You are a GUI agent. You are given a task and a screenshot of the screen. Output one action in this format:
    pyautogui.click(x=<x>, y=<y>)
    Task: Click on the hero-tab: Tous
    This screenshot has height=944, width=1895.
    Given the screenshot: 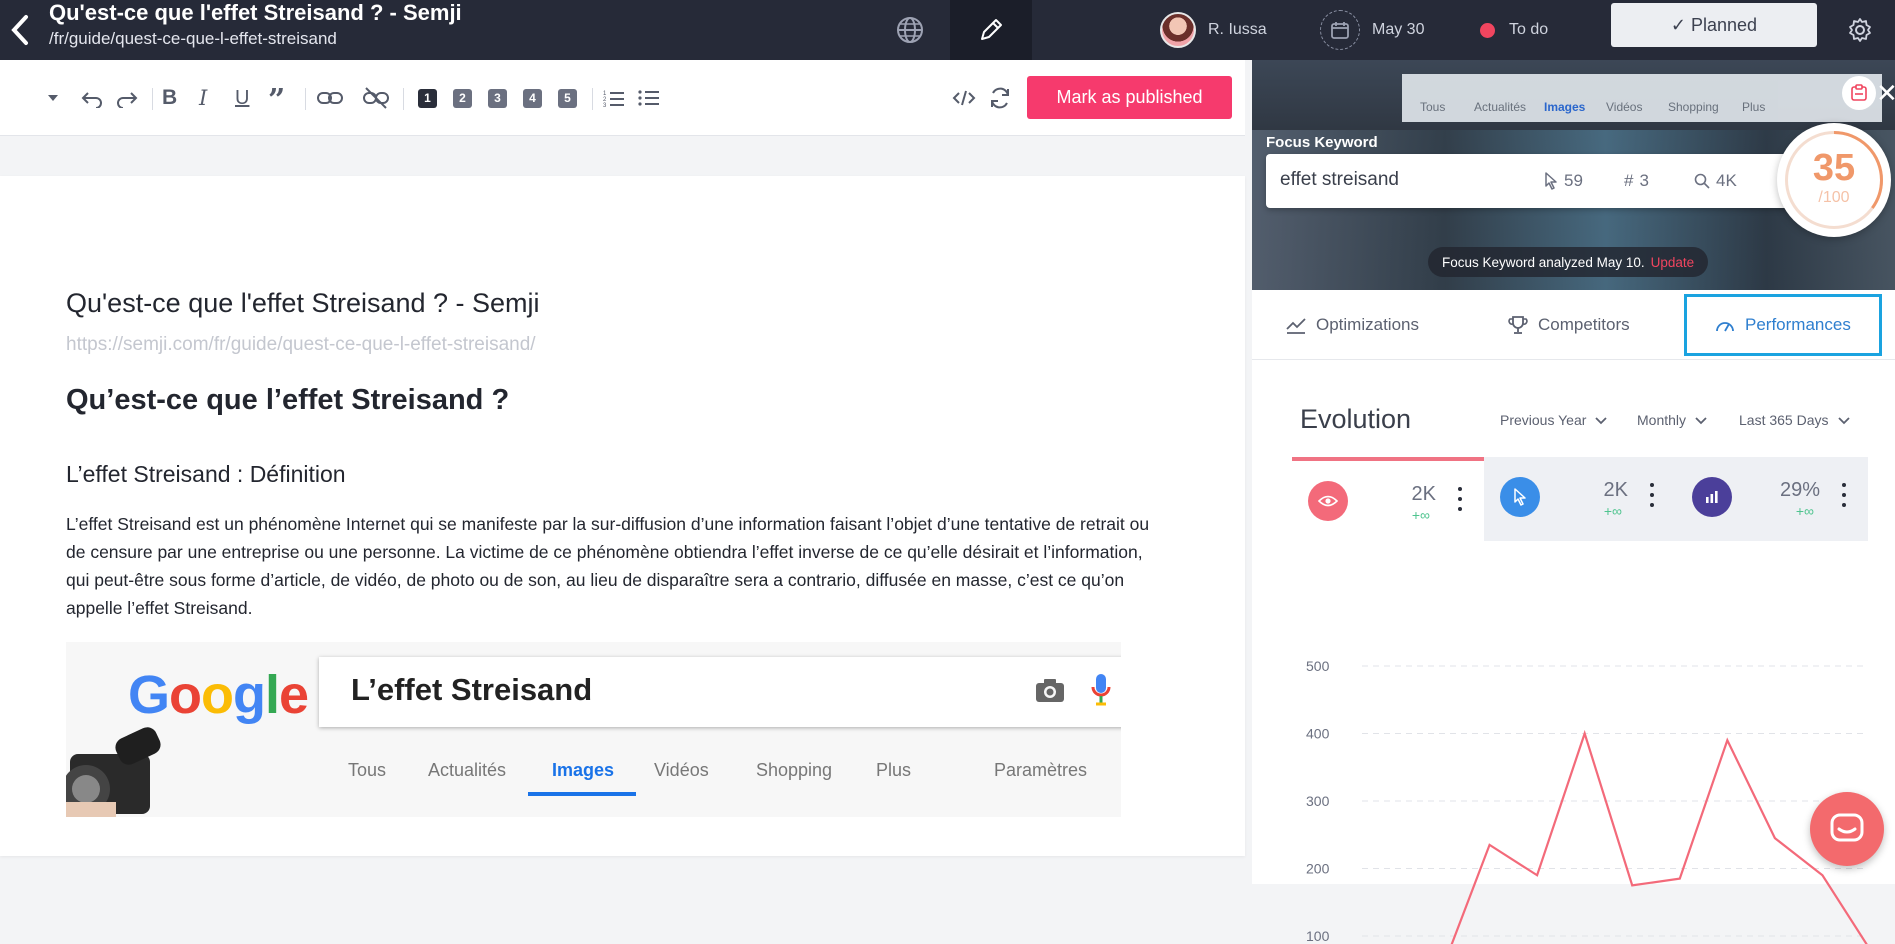 What is the action you would take?
    pyautogui.click(x=1432, y=107)
    